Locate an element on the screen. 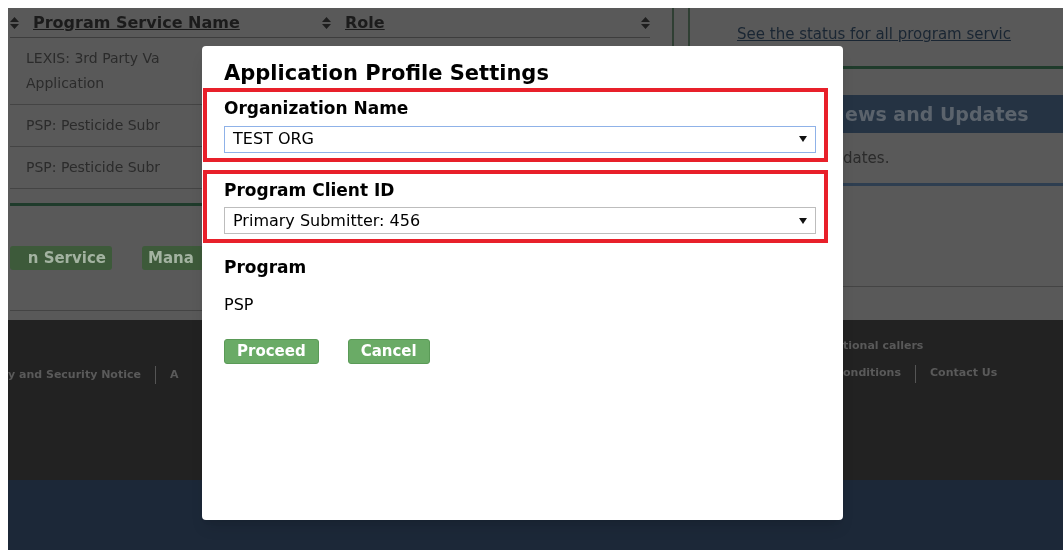 The width and height of the screenshot is (1063, 550). program-value: PSP is located at coordinates (239, 304).